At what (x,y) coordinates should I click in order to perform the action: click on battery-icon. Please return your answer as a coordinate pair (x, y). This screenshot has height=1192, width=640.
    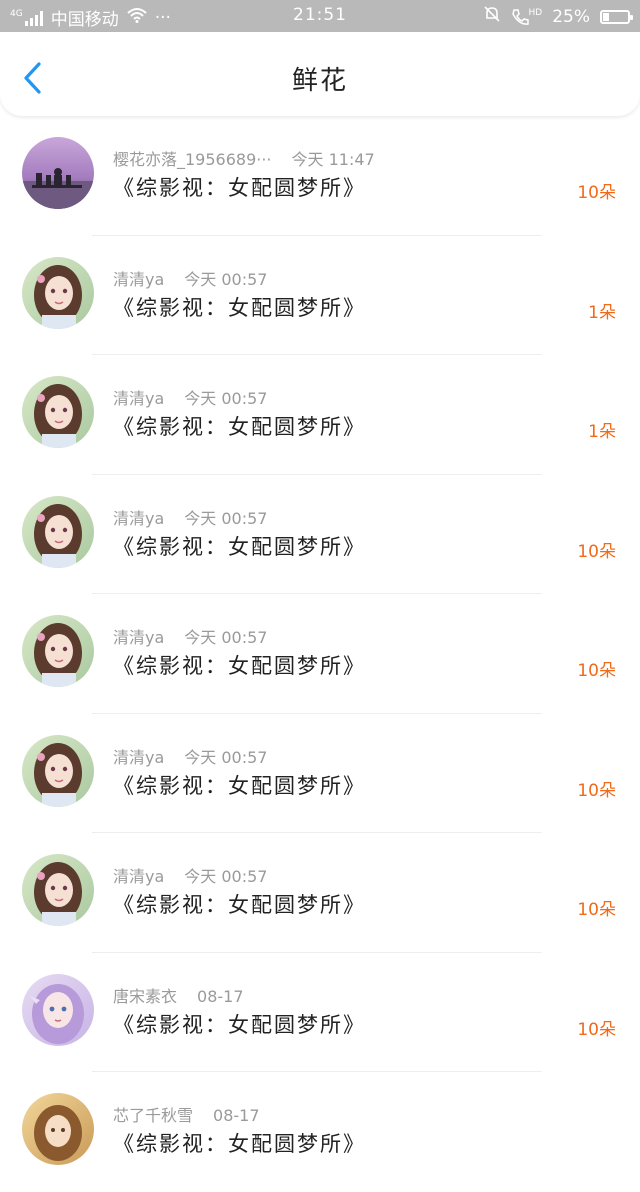
    Looking at the image, I should click on (616, 16).